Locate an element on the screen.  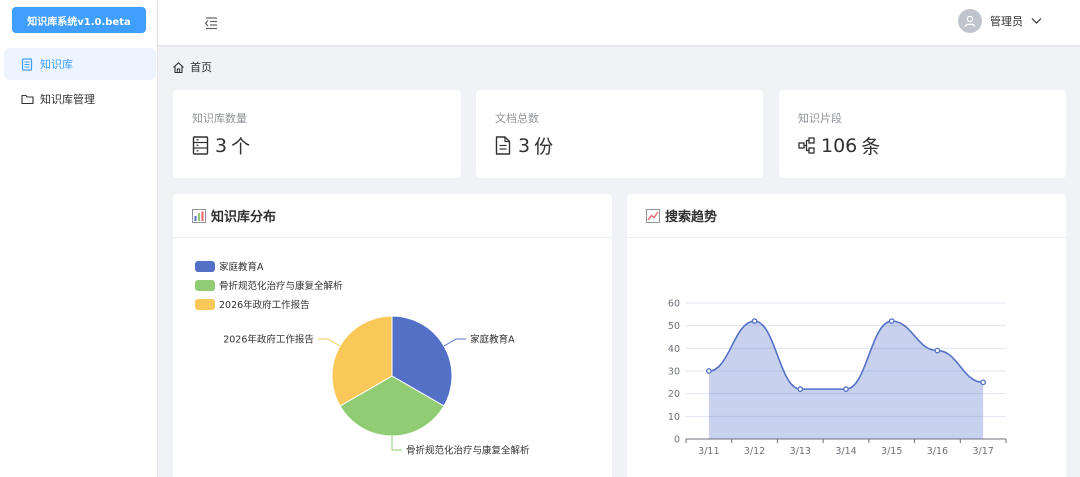
sidebar-item-knowledge-base: 知识库 is located at coordinates (80, 64).